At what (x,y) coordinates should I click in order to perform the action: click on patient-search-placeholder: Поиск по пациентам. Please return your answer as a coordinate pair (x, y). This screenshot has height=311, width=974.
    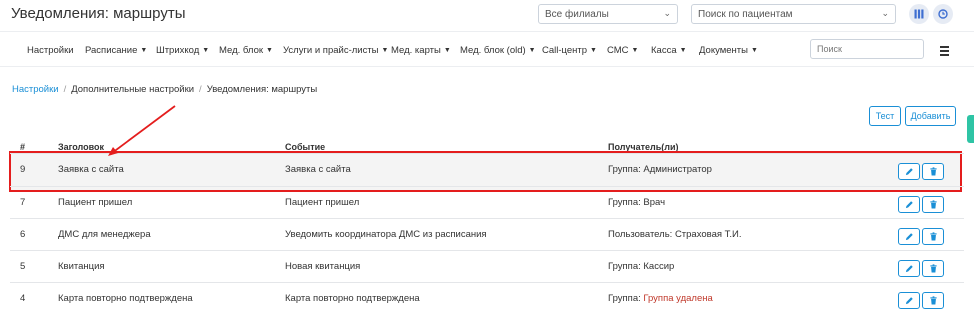
    Looking at the image, I should click on (745, 14).